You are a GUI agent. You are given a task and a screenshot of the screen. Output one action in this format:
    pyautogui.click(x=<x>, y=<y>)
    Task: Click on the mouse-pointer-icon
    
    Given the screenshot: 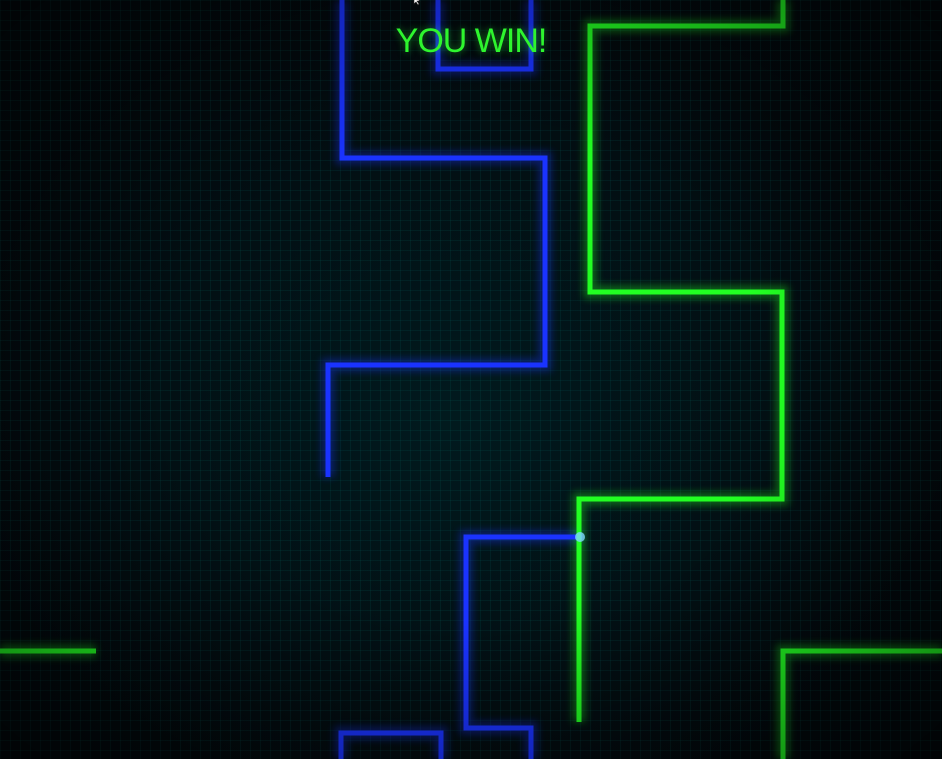 What is the action you would take?
    pyautogui.click(x=417, y=3)
    